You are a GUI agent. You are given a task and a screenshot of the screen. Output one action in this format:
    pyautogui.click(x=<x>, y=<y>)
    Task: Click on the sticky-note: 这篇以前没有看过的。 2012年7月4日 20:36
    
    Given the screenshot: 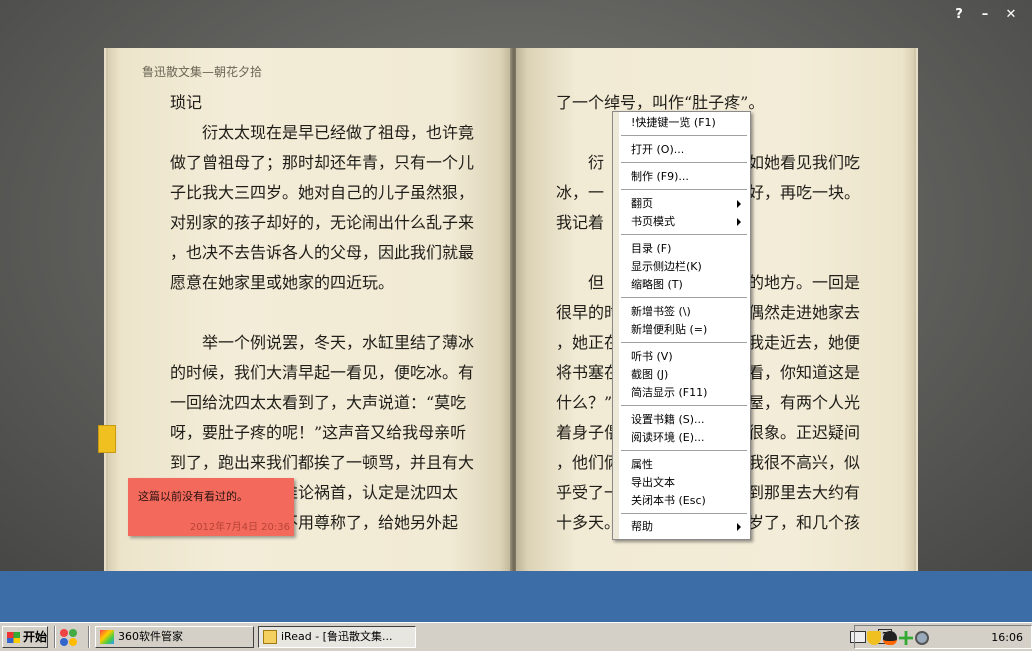 What is the action you would take?
    pyautogui.click(x=211, y=507)
    